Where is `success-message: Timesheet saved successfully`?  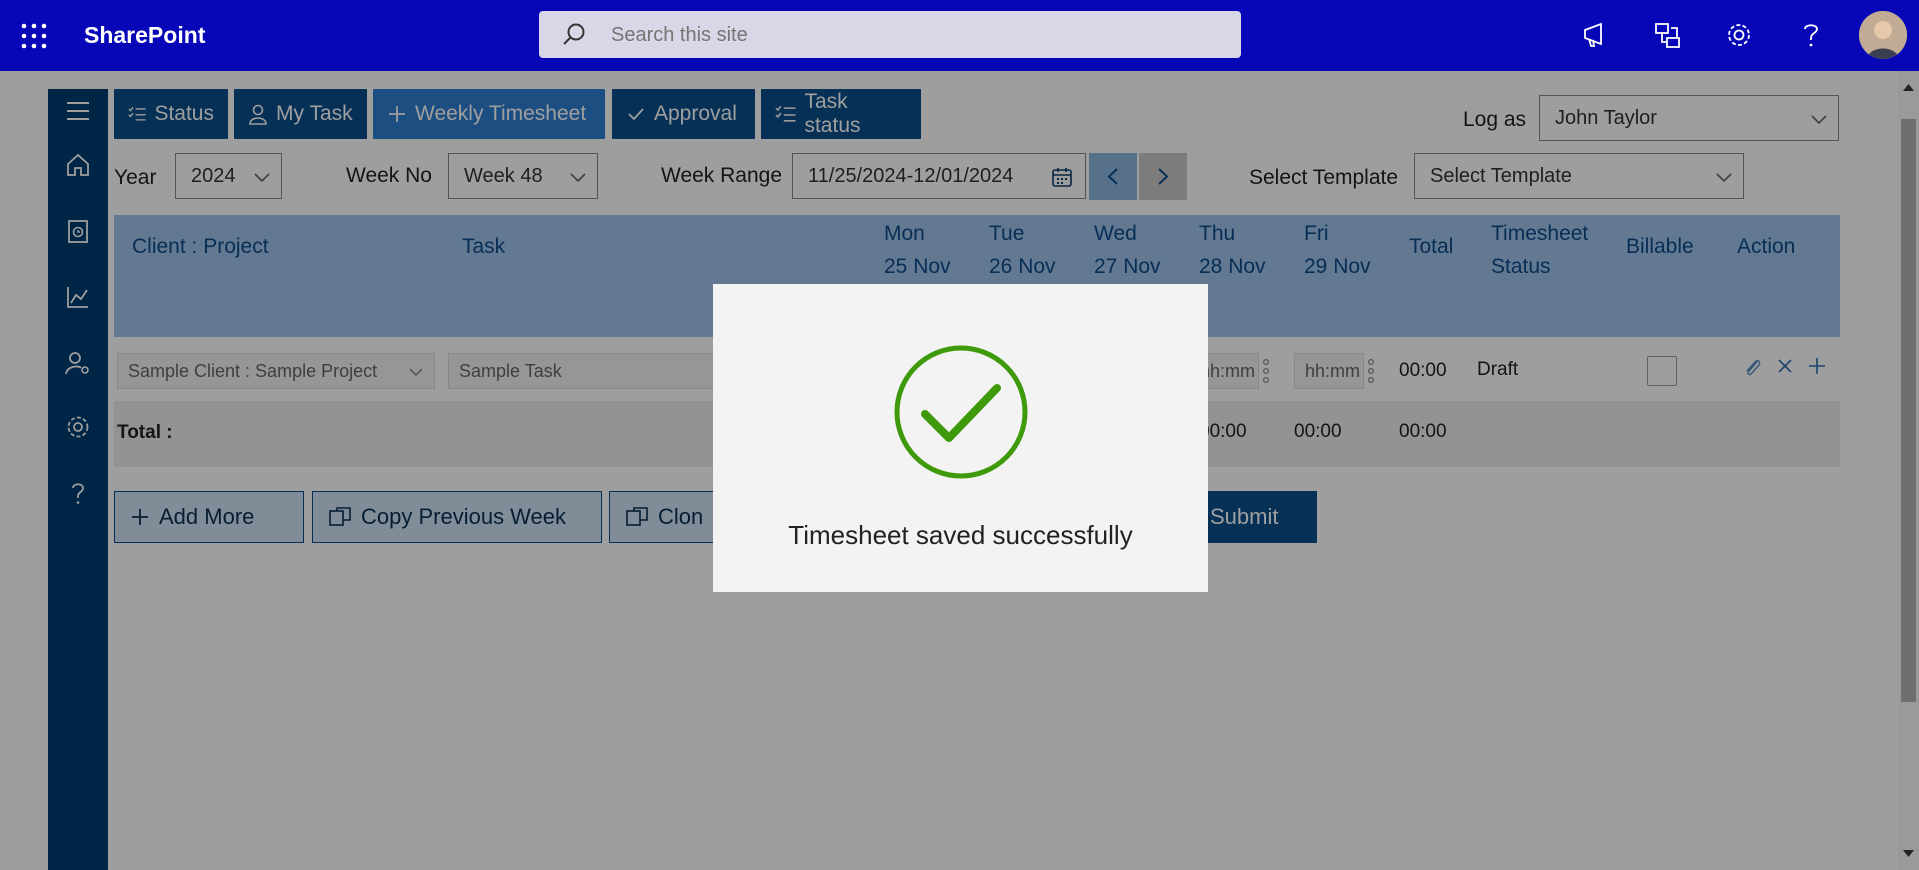
success-message: Timesheet saved successfully is located at coordinates (960, 535).